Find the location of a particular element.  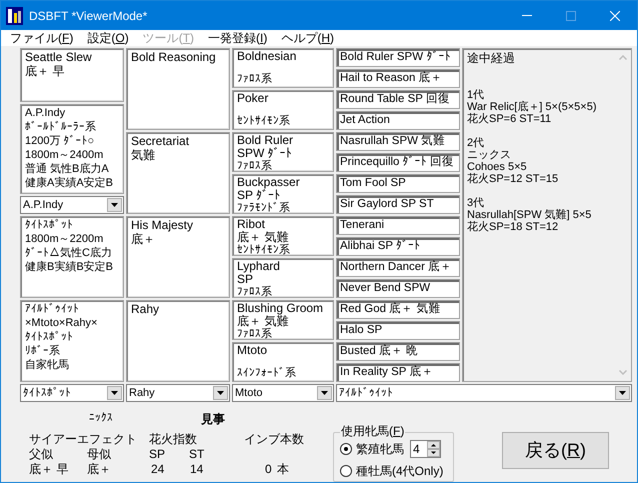

cell-text: 1200万 ﾀﾞｰﾄ○ is located at coordinates (60, 141).